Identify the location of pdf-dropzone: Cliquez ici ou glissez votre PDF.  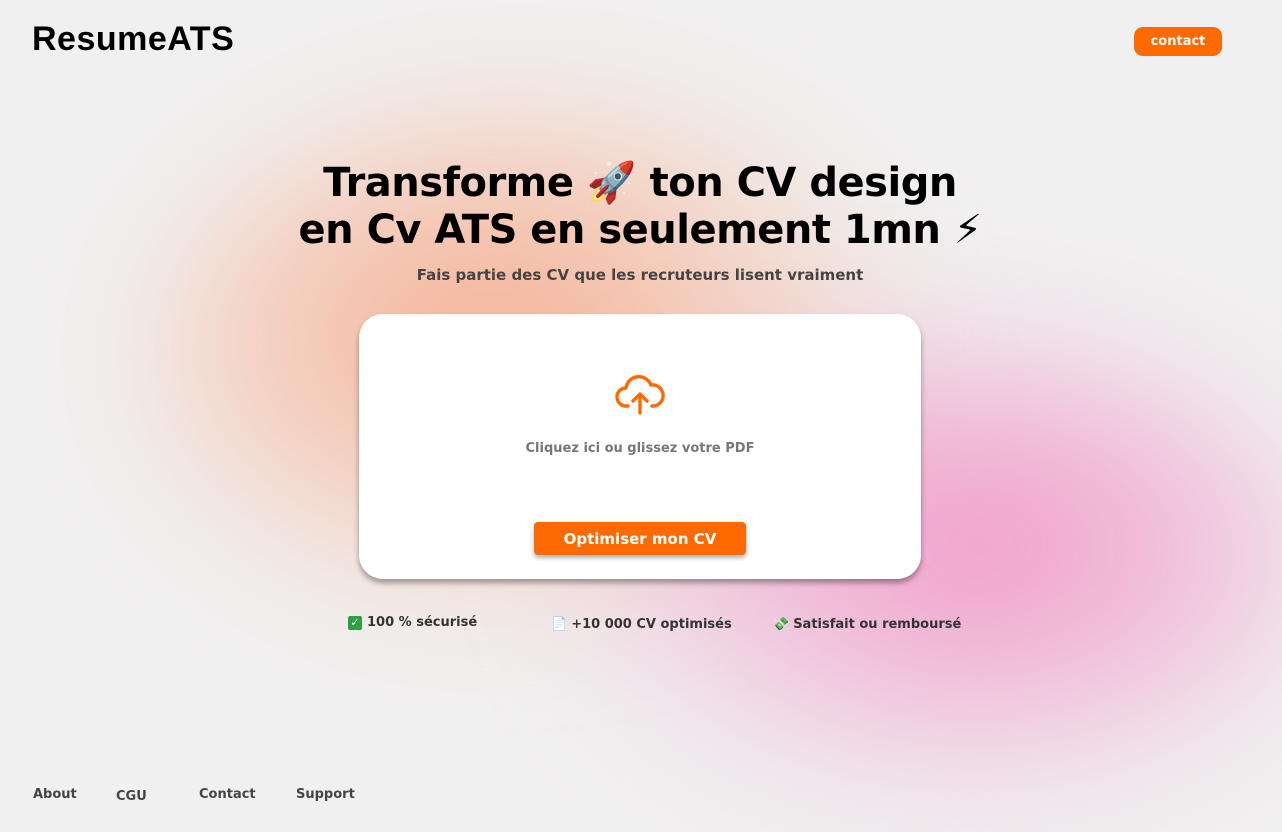
(640, 419).